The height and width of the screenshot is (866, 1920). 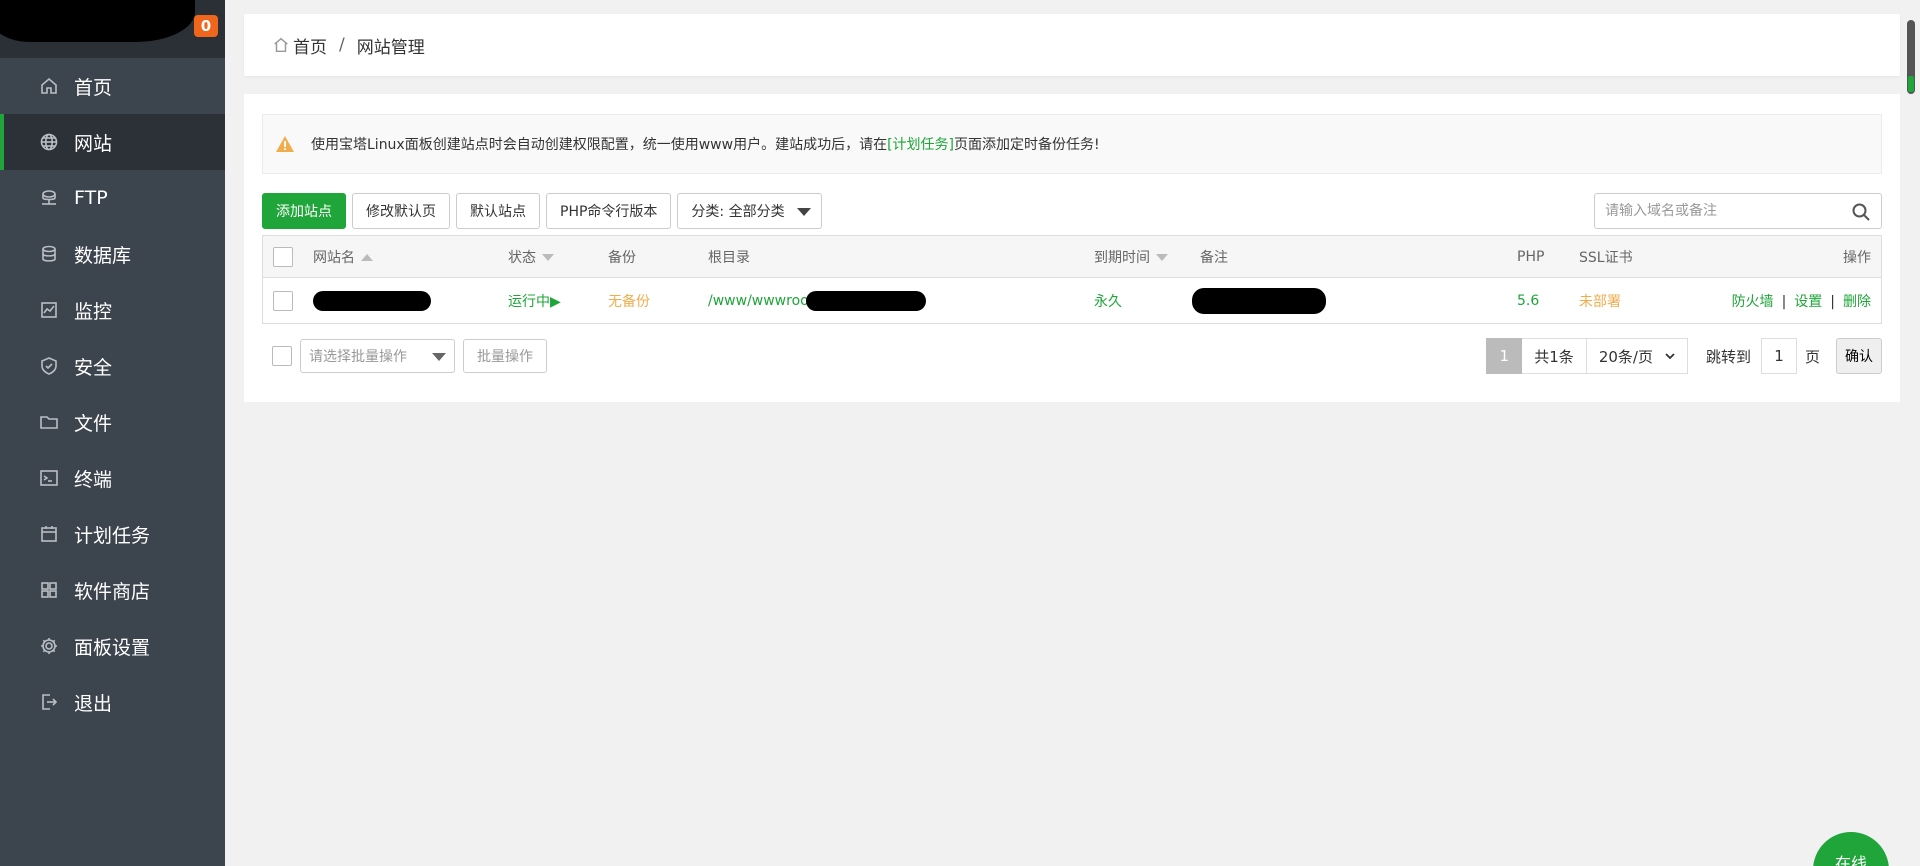 I want to click on root-dir-link: /www/wwwroot, so click(x=761, y=301).